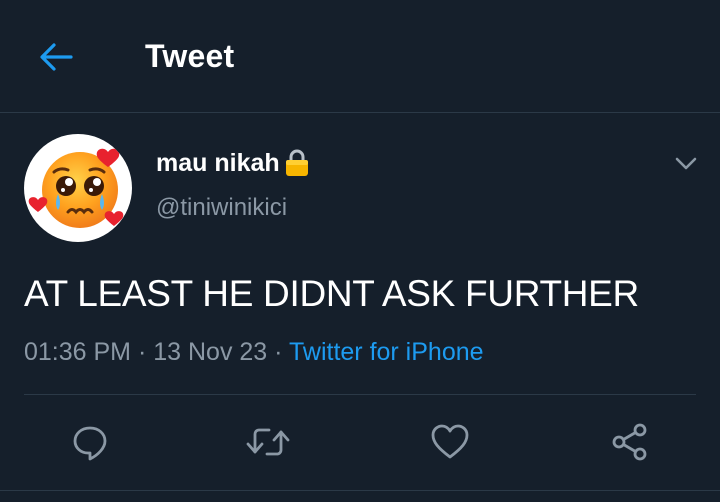 The height and width of the screenshot is (502, 720). Describe the element at coordinates (218, 162) in the screenshot. I see `author-display-name: mau nikah` at that location.